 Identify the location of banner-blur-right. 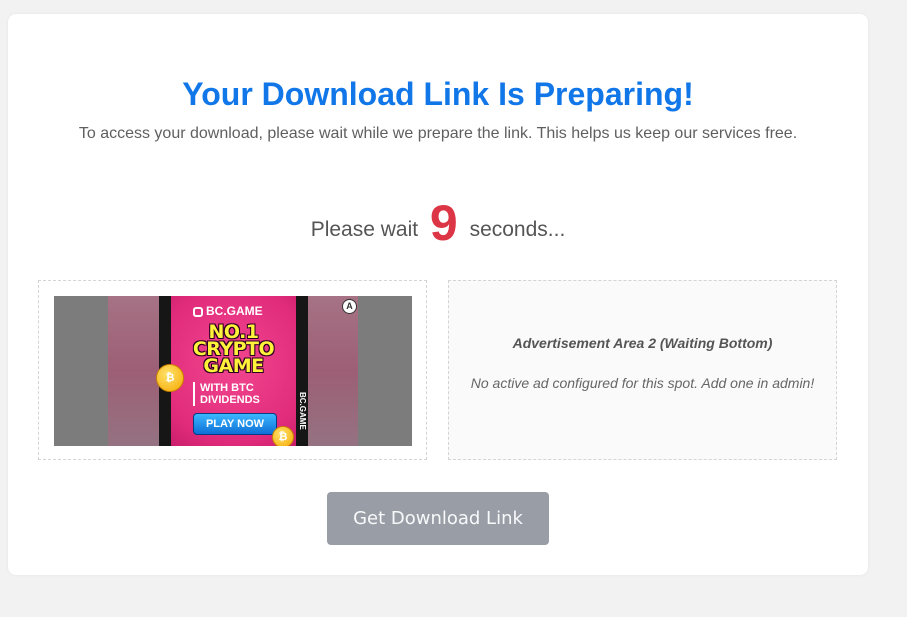
(332, 371).